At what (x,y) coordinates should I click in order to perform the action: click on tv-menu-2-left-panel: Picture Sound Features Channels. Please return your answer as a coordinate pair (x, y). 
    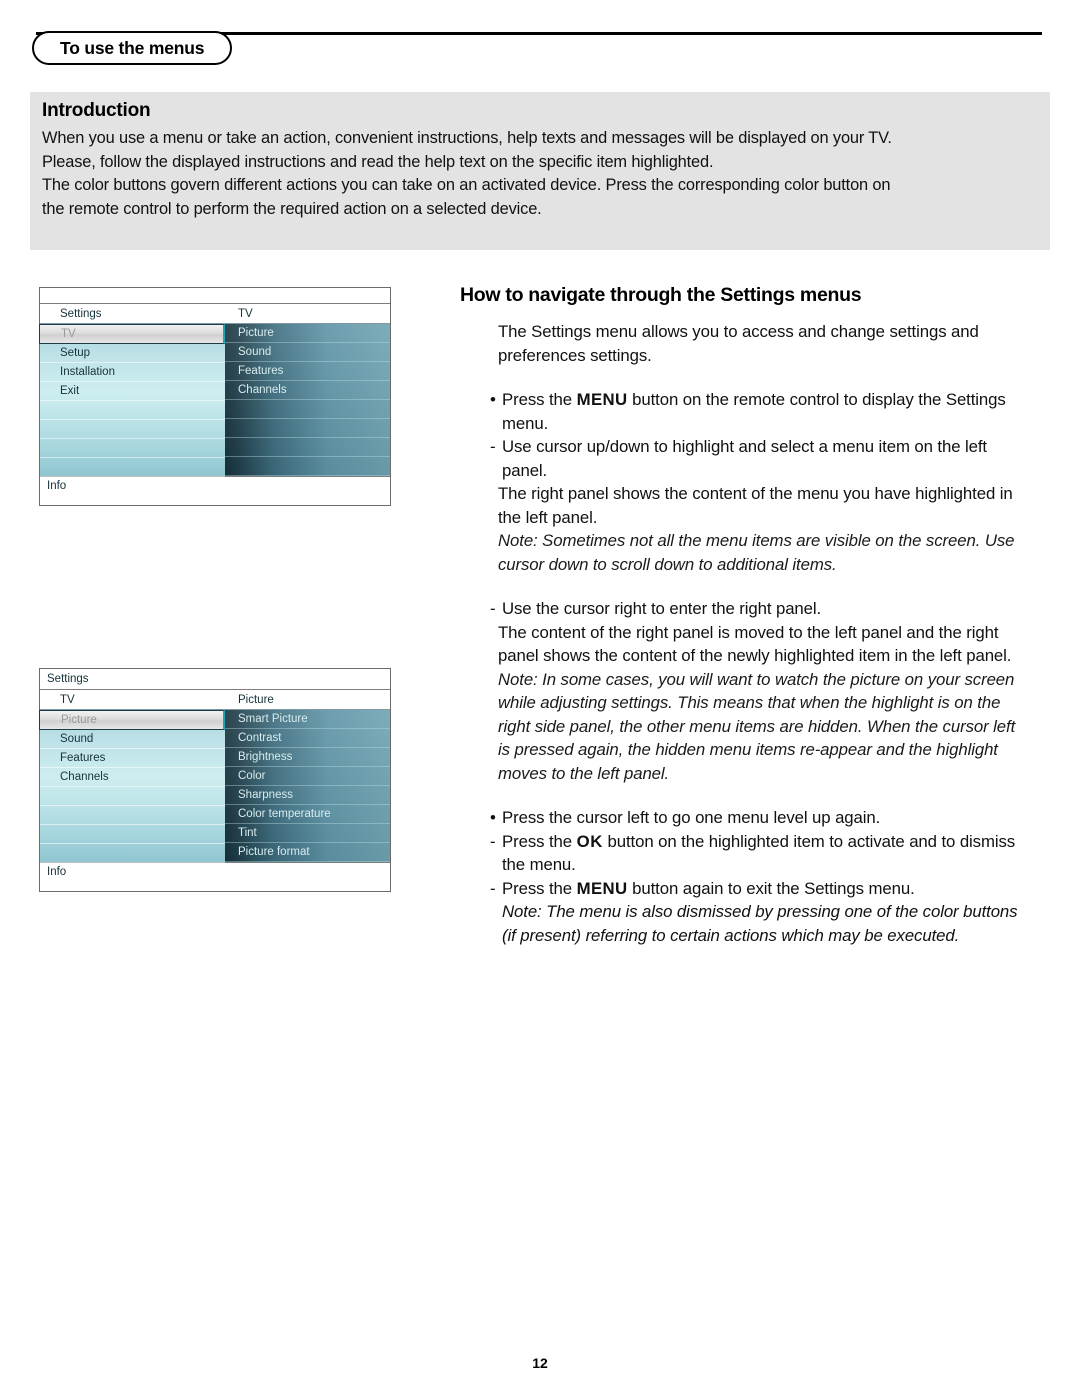
    Looking at the image, I should click on (132, 786).